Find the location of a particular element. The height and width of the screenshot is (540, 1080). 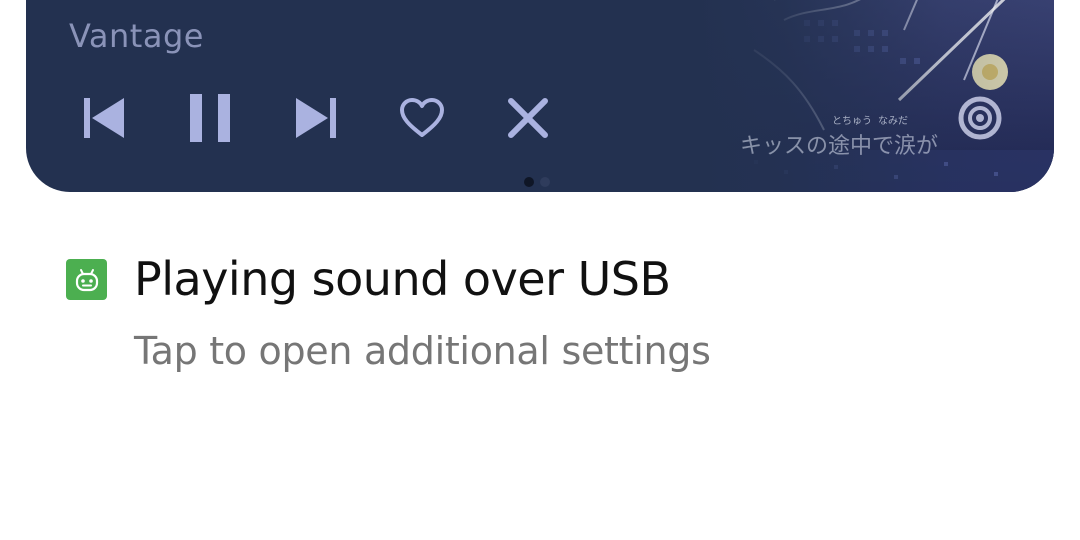

close-icon is located at coordinates (528, 118).